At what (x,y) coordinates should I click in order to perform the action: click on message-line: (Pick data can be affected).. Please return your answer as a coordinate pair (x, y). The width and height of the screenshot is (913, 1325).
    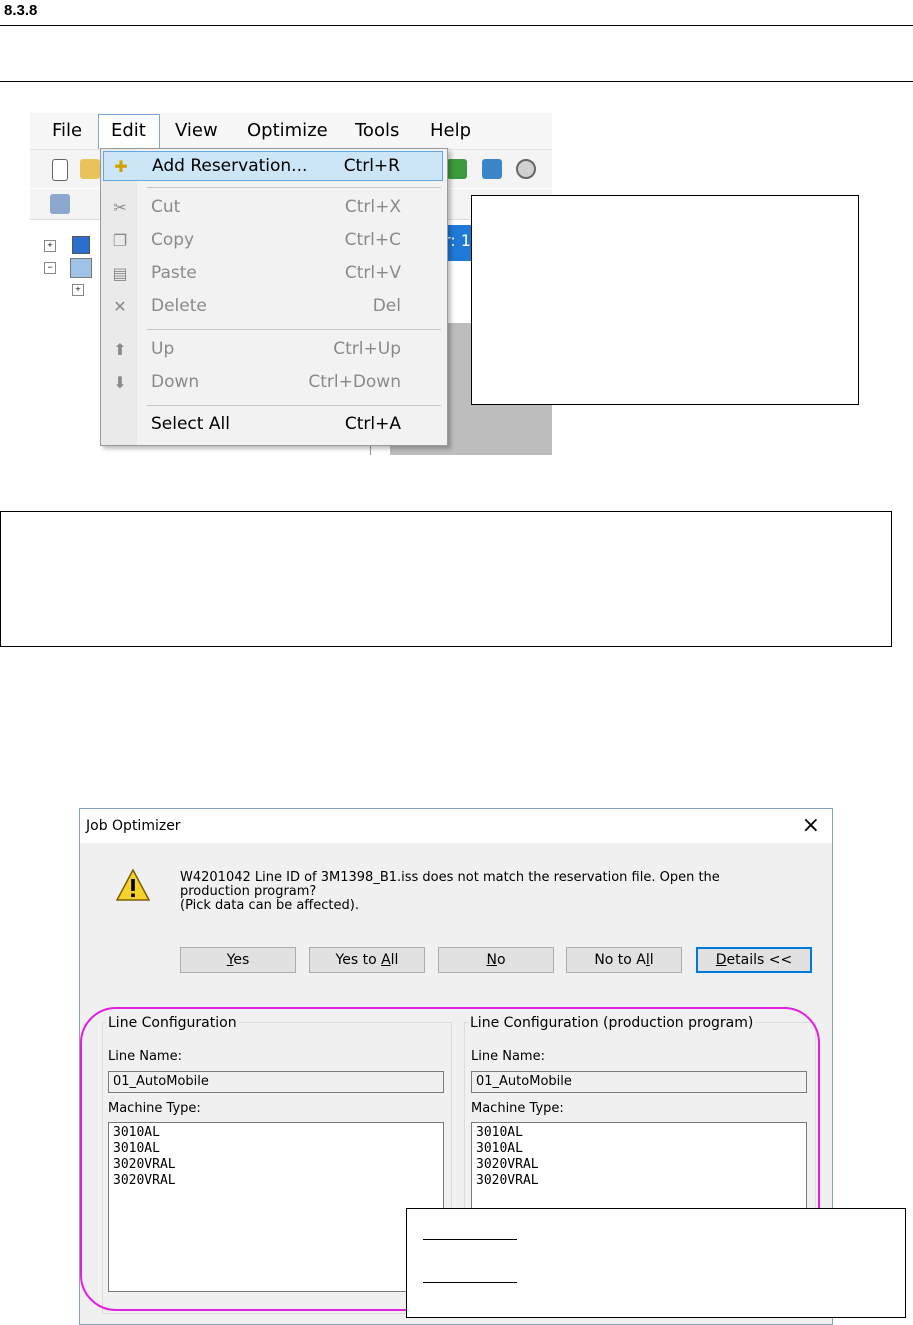
    Looking at the image, I should click on (269, 905).